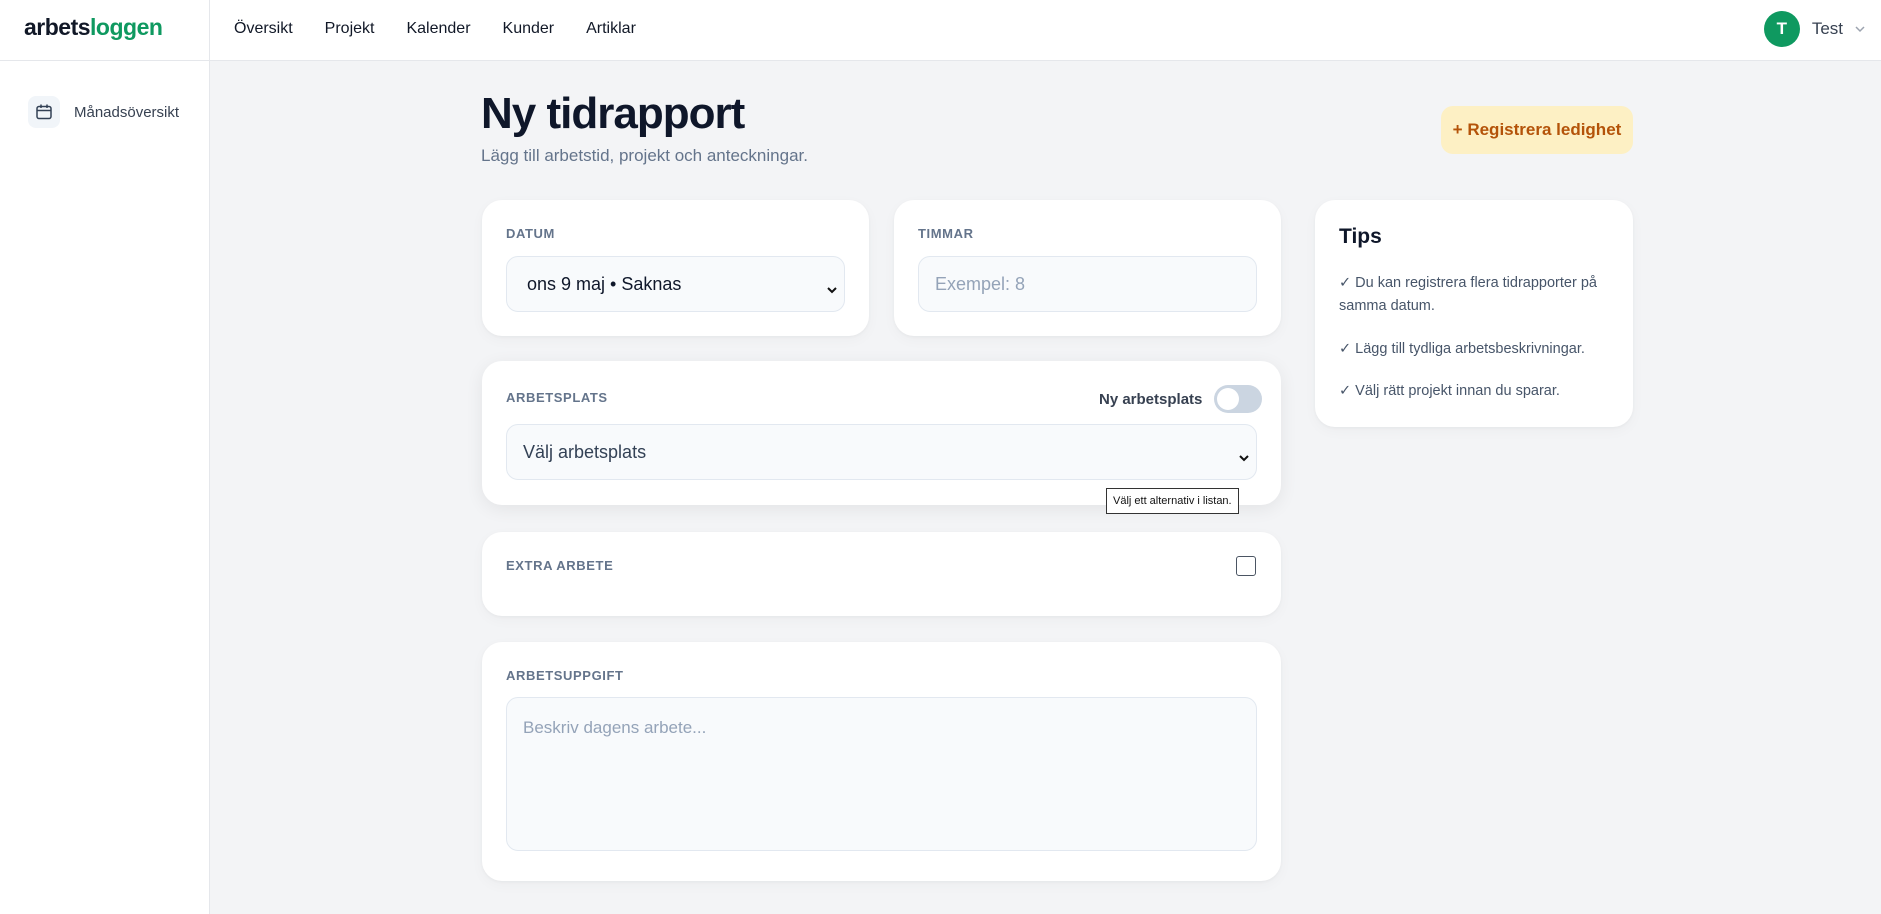 This screenshot has width=1881, height=914. Describe the element at coordinates (1449, 391) in the screenshot. I see `tip-item: ✓ Välj rätt projekt innan du sparar.` at that location.